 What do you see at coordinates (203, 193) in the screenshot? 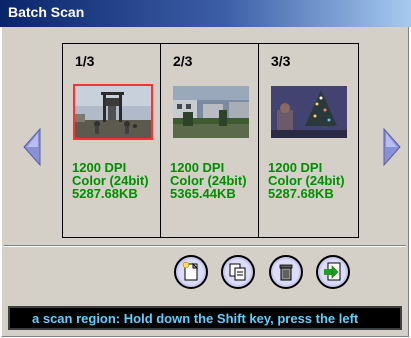
I see `file-size-label: 5365.44KB` at bounding box center [203, 193].